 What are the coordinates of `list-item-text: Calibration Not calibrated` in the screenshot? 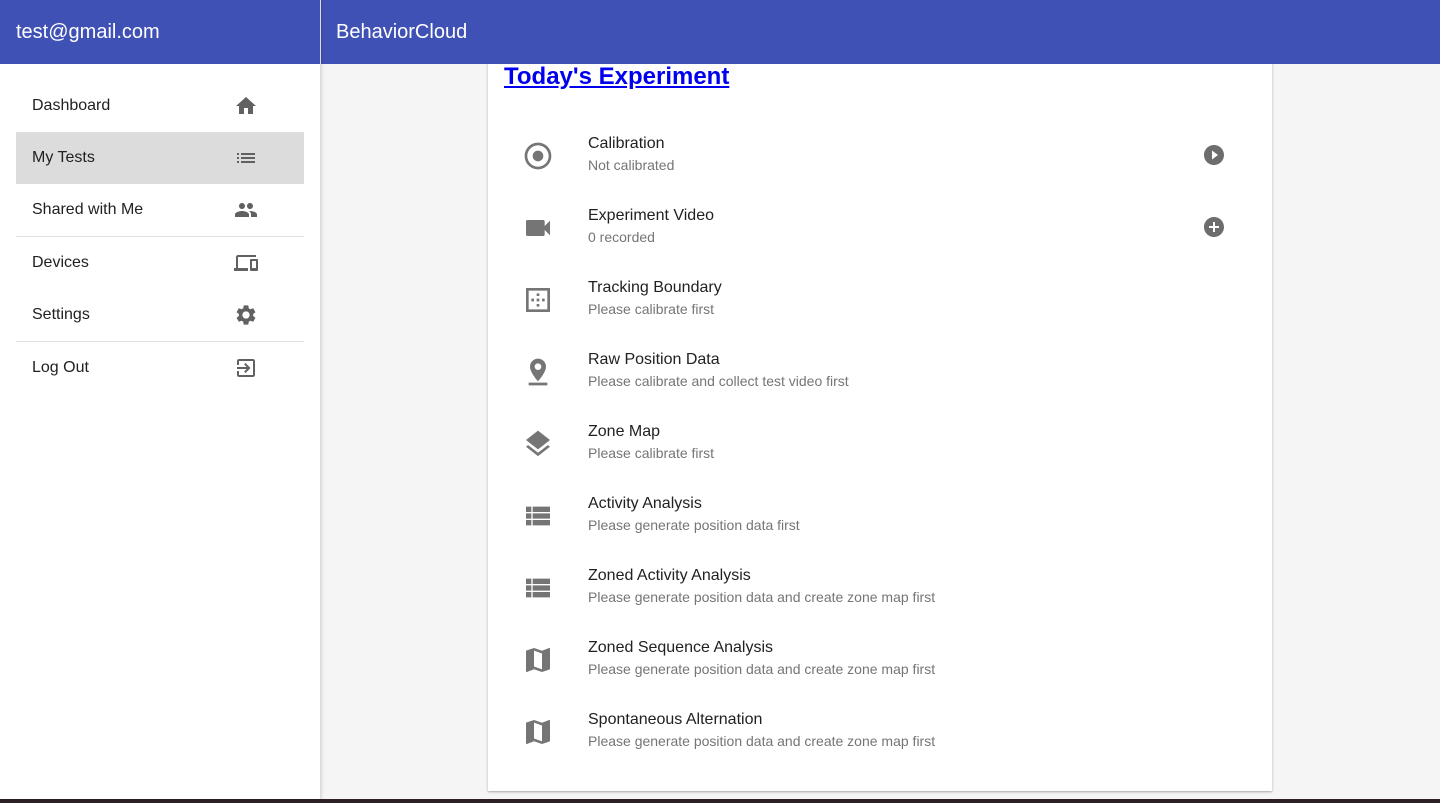 It's located at (631, 154).